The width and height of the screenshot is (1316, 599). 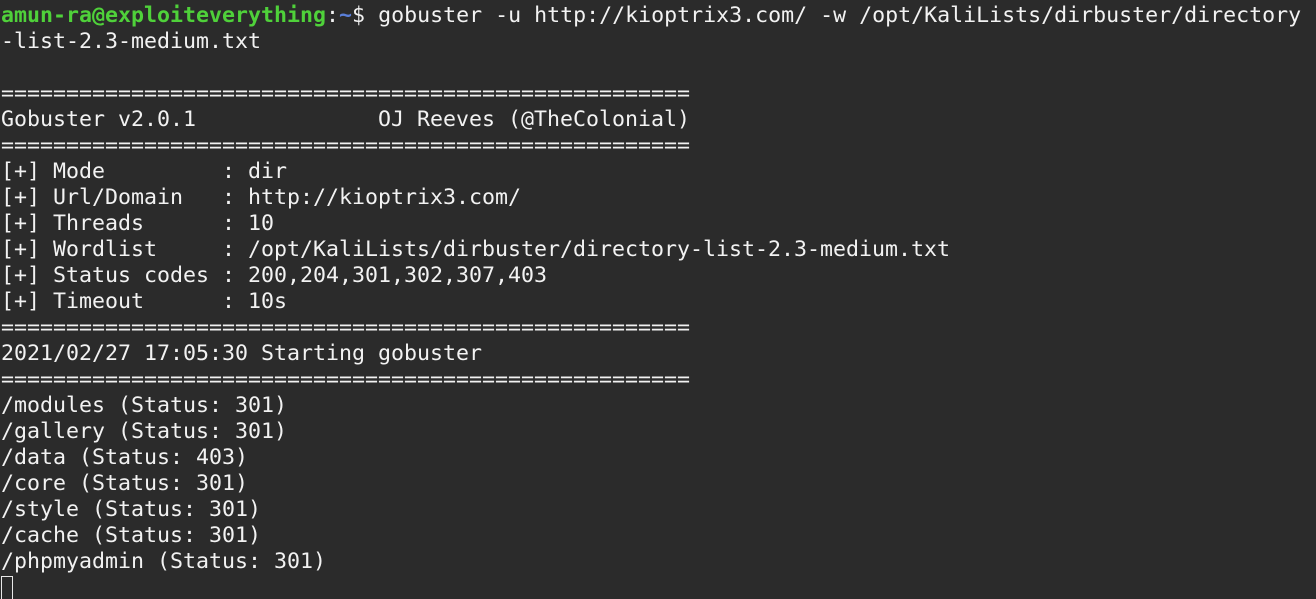 I want to click on prompt-user-host: amun-ra@exploiteverything, so click(x=164, y=15).